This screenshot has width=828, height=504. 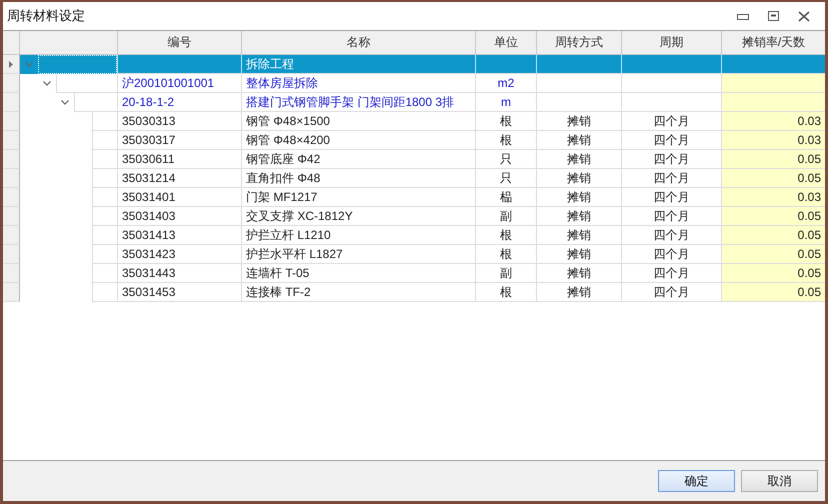 What do you see at coordinates (180, 197) in the screenshot?
I see `code-cell: 35031401` at bounding box center [180, 197].